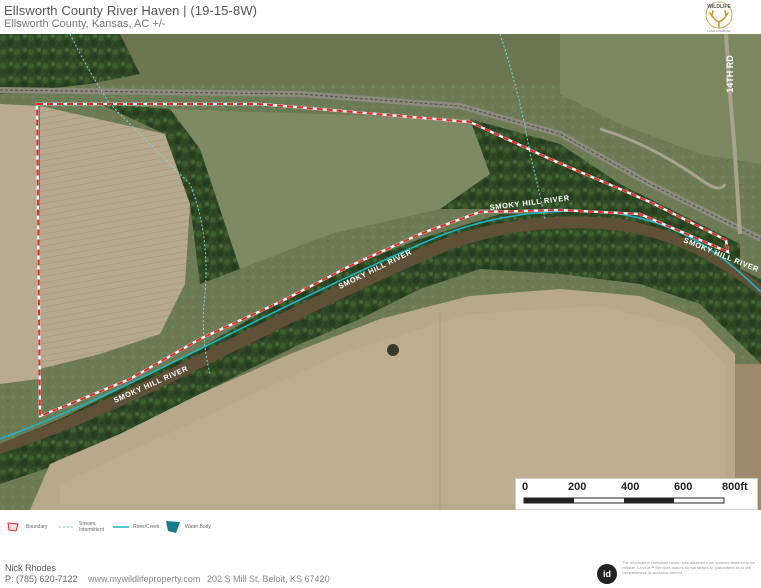  What do you see at coordinates (525, 487) in the screenshot?
I see `scale-tick-0: 0` at bounding box center [525, 487].